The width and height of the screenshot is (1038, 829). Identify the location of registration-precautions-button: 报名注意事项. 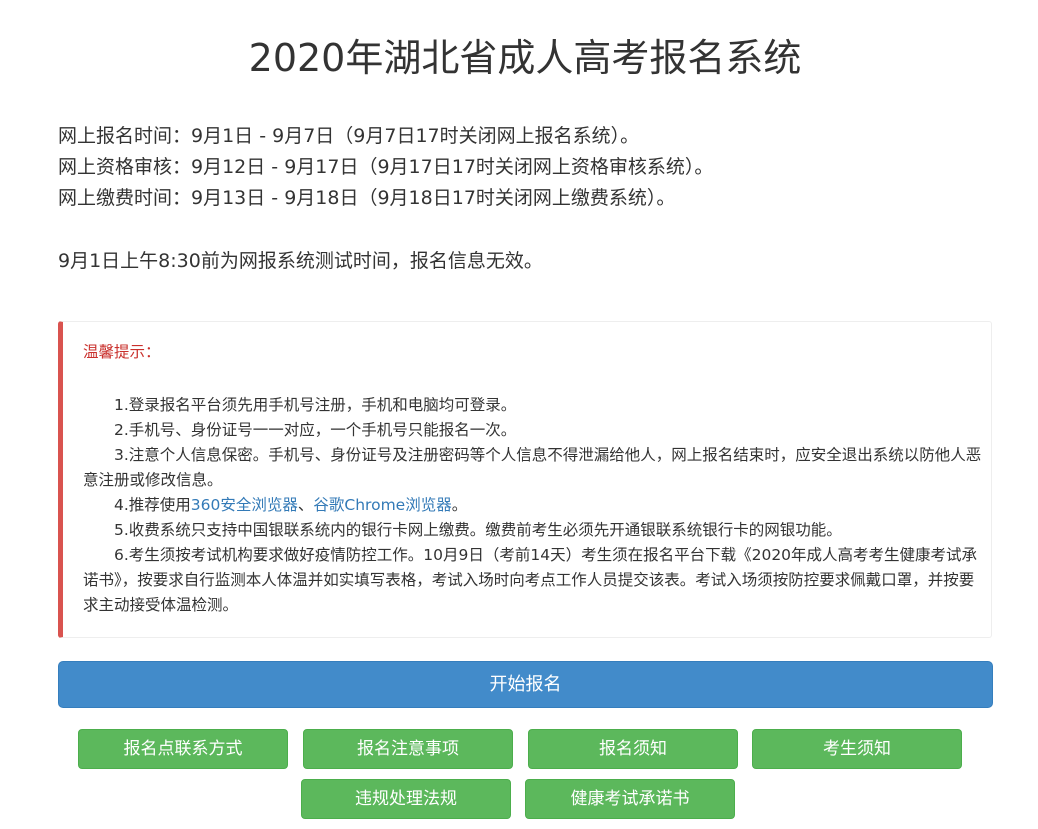
(408, 749).